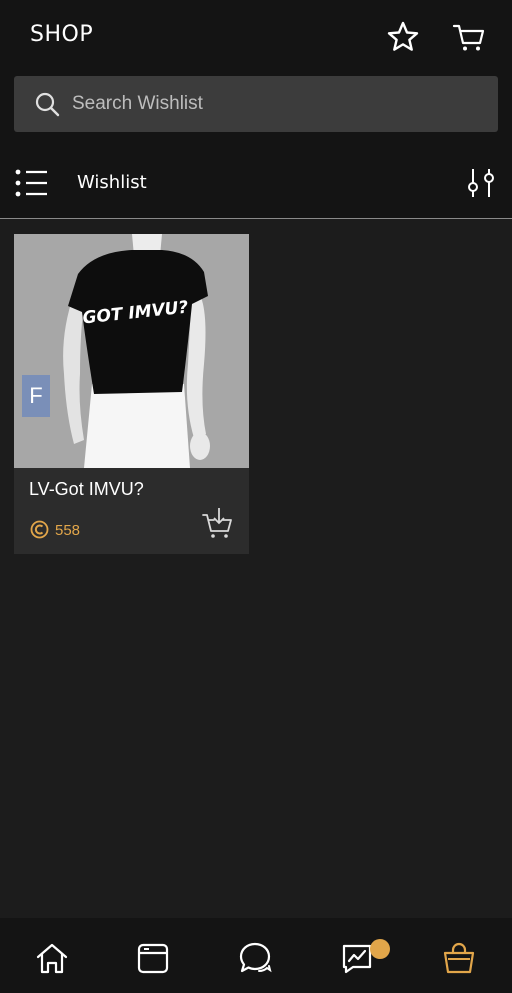  What do you see at coordinates (153, 958) in the screenshot?
I see `browser-icon` at bounding box center [153, 958].